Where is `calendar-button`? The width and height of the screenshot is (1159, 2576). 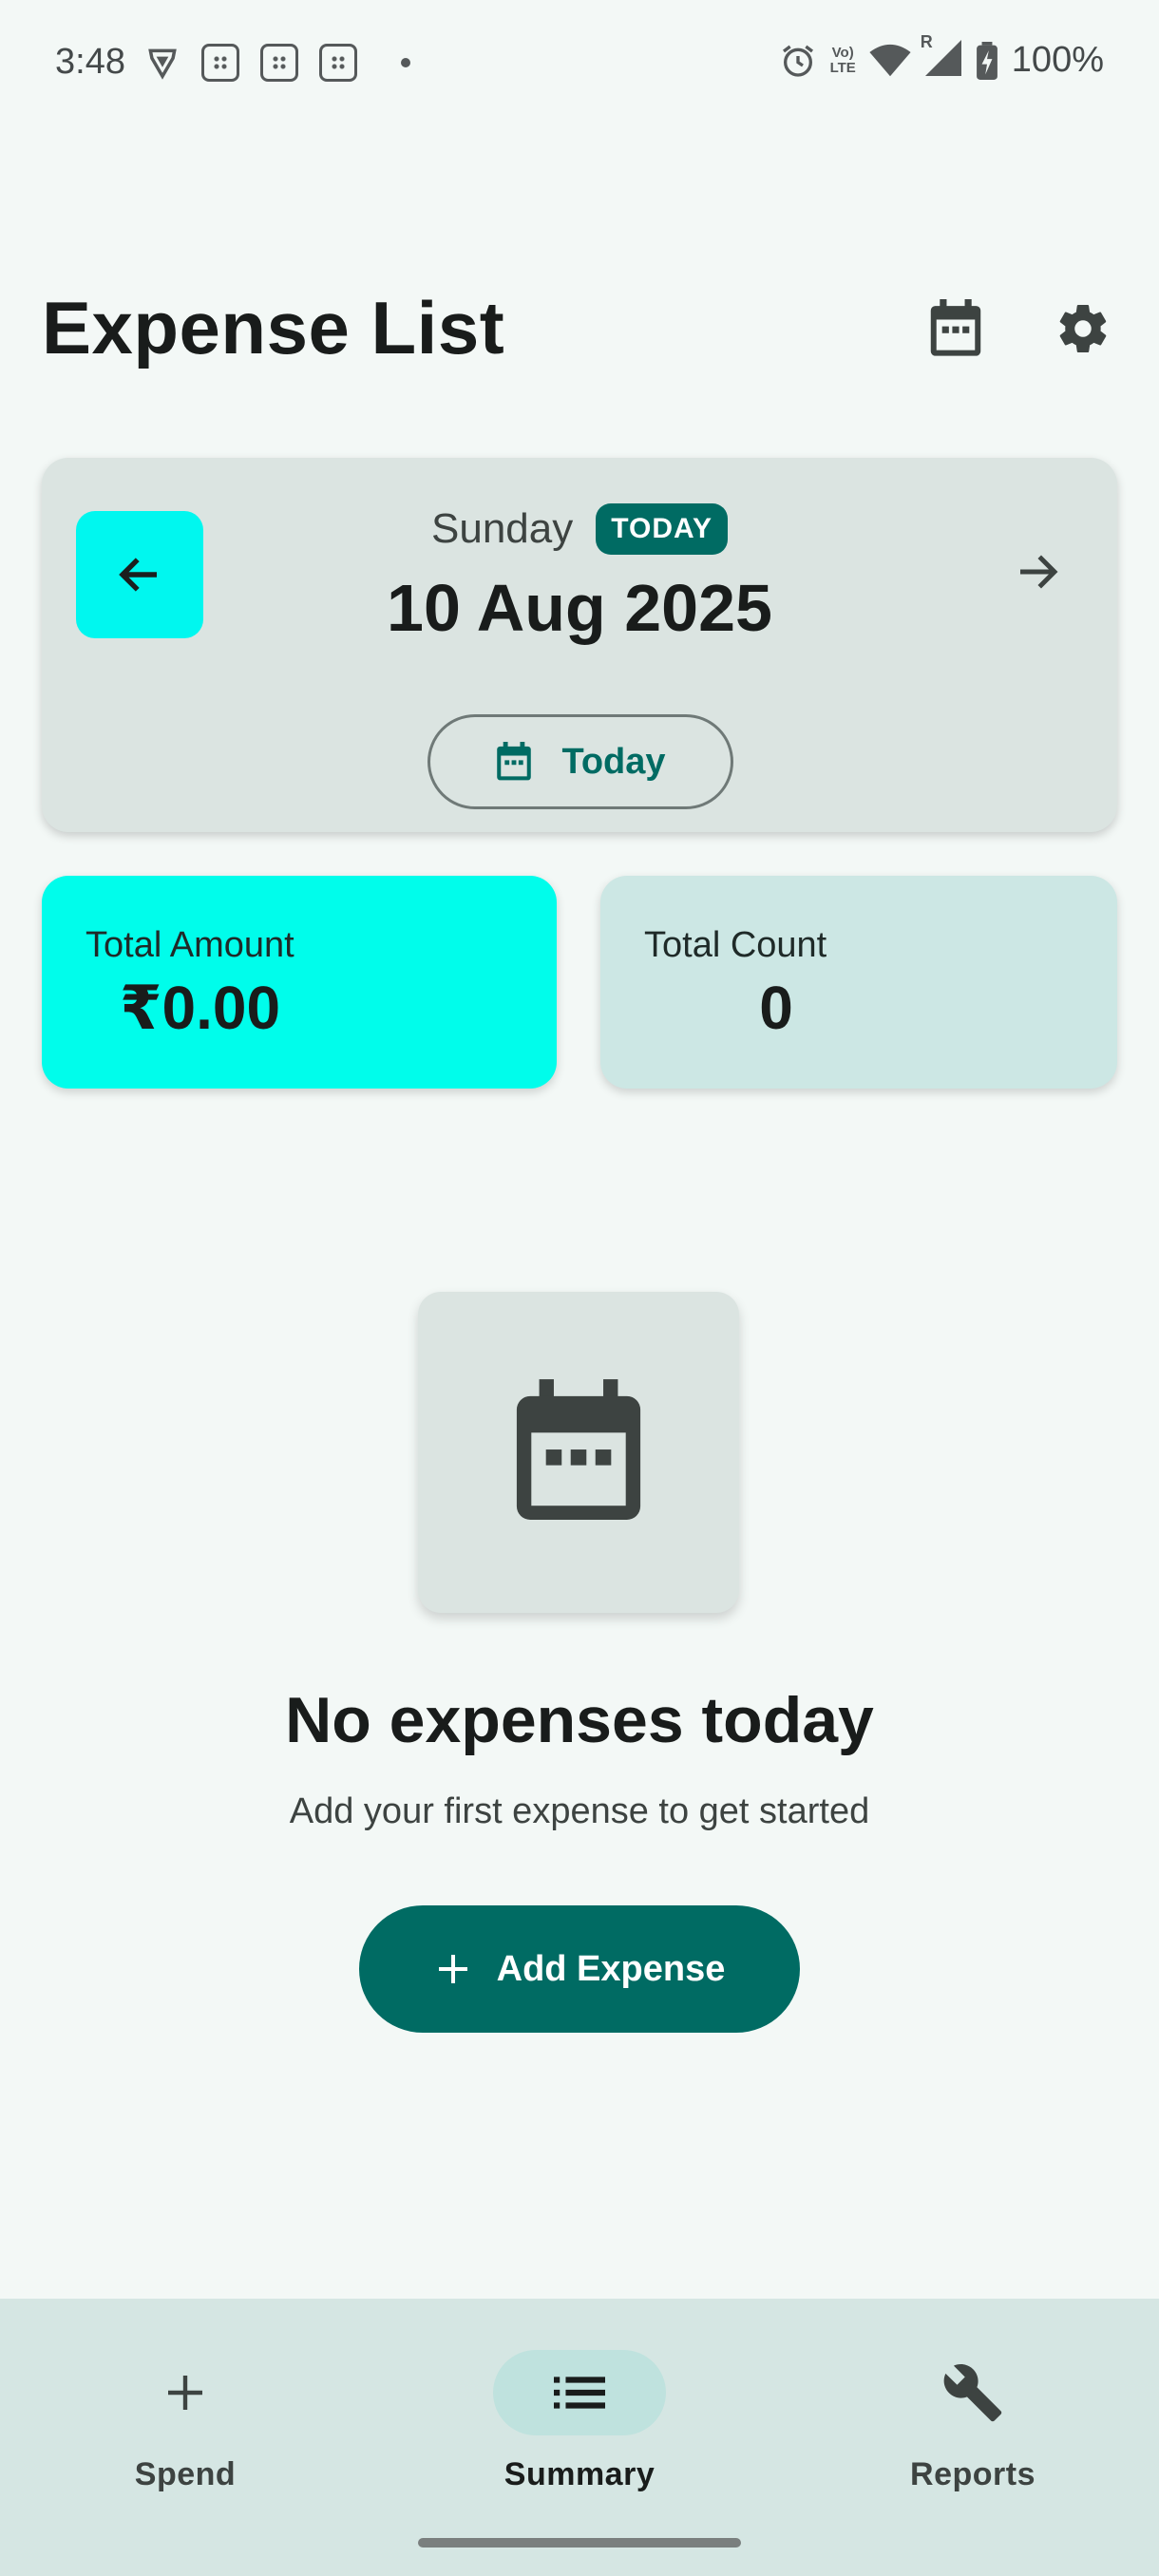 calendar-button is located at coordinates (956, 329).